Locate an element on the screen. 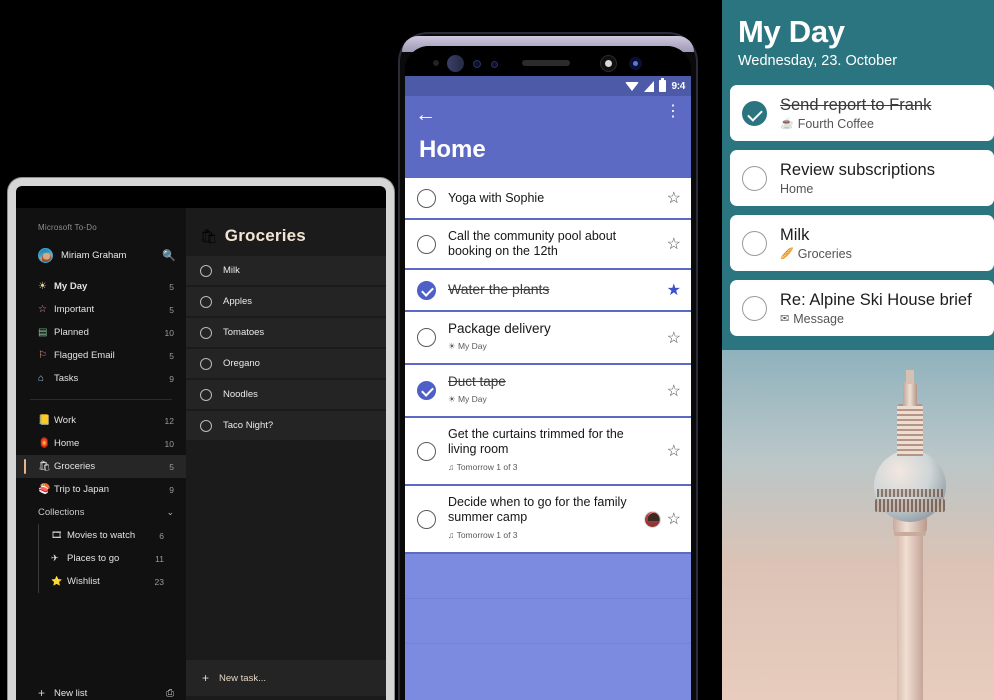 The image size is (994, 700). task-title: Re: Alpine Ski House brief is located at coordinates (876, 299).